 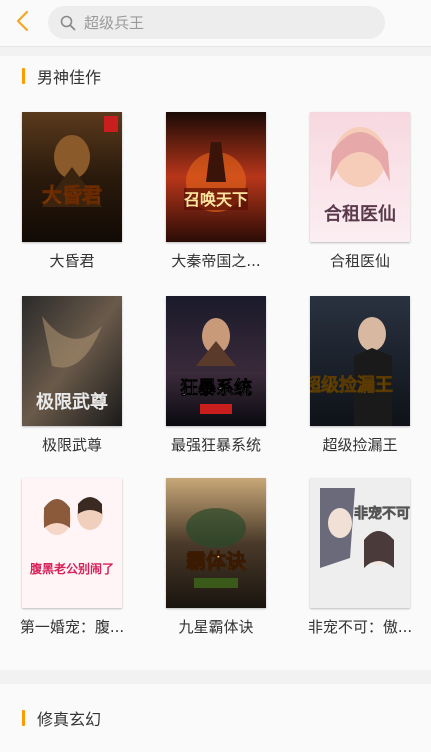 I want to click on book-title: 极限武尊, so click(x=71, y=445).